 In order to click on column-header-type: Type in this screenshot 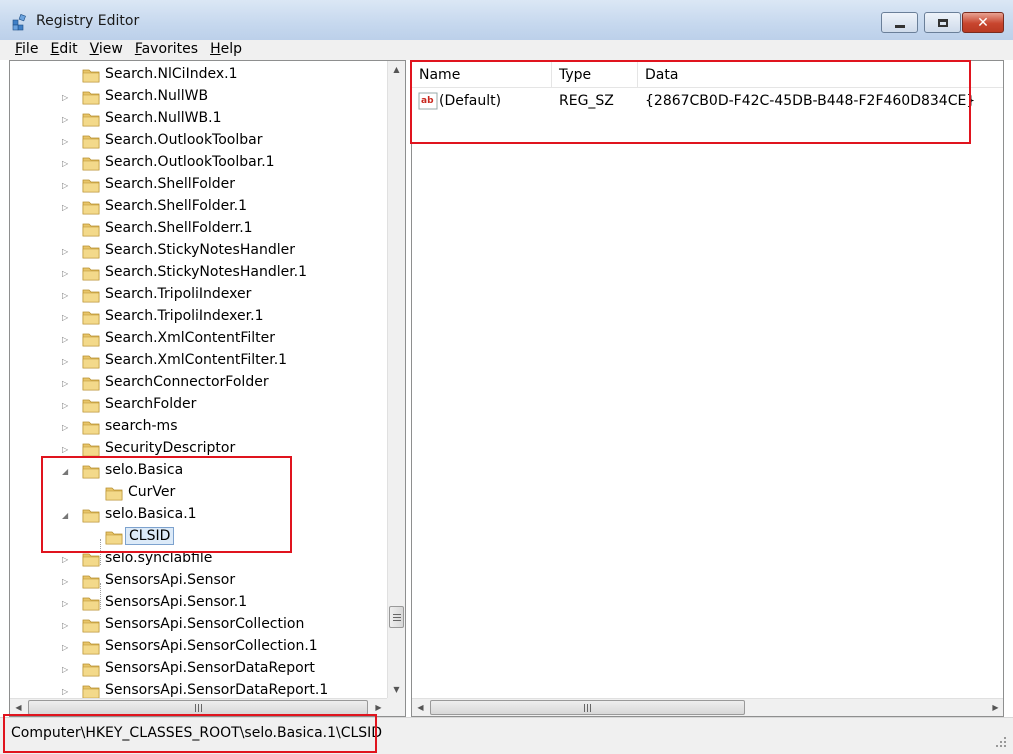, I will do `click(595, 74)`.